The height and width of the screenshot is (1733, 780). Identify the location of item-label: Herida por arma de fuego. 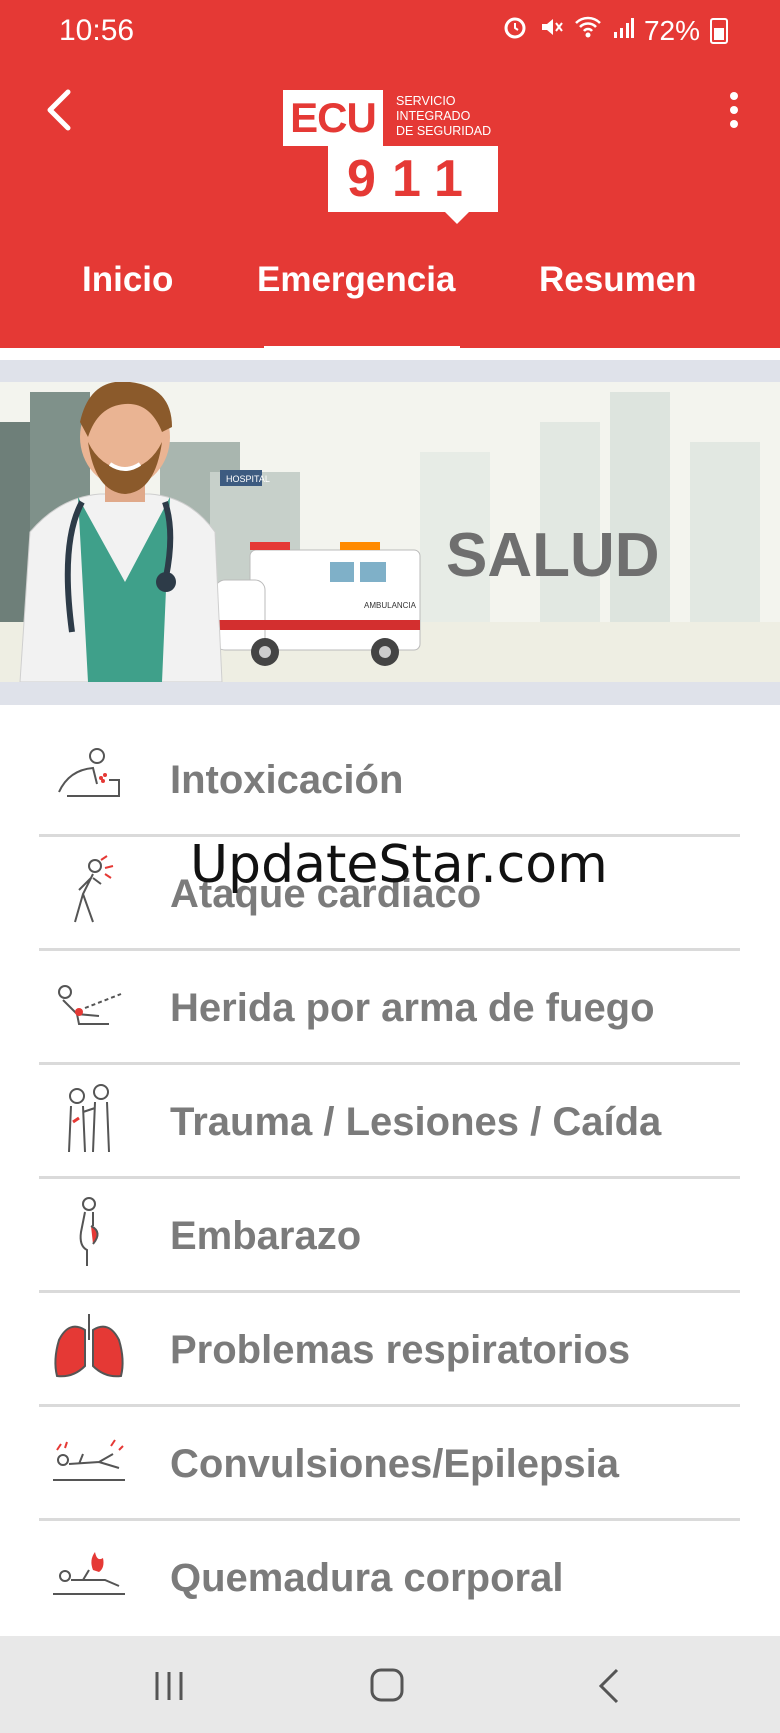
(412, 1008).